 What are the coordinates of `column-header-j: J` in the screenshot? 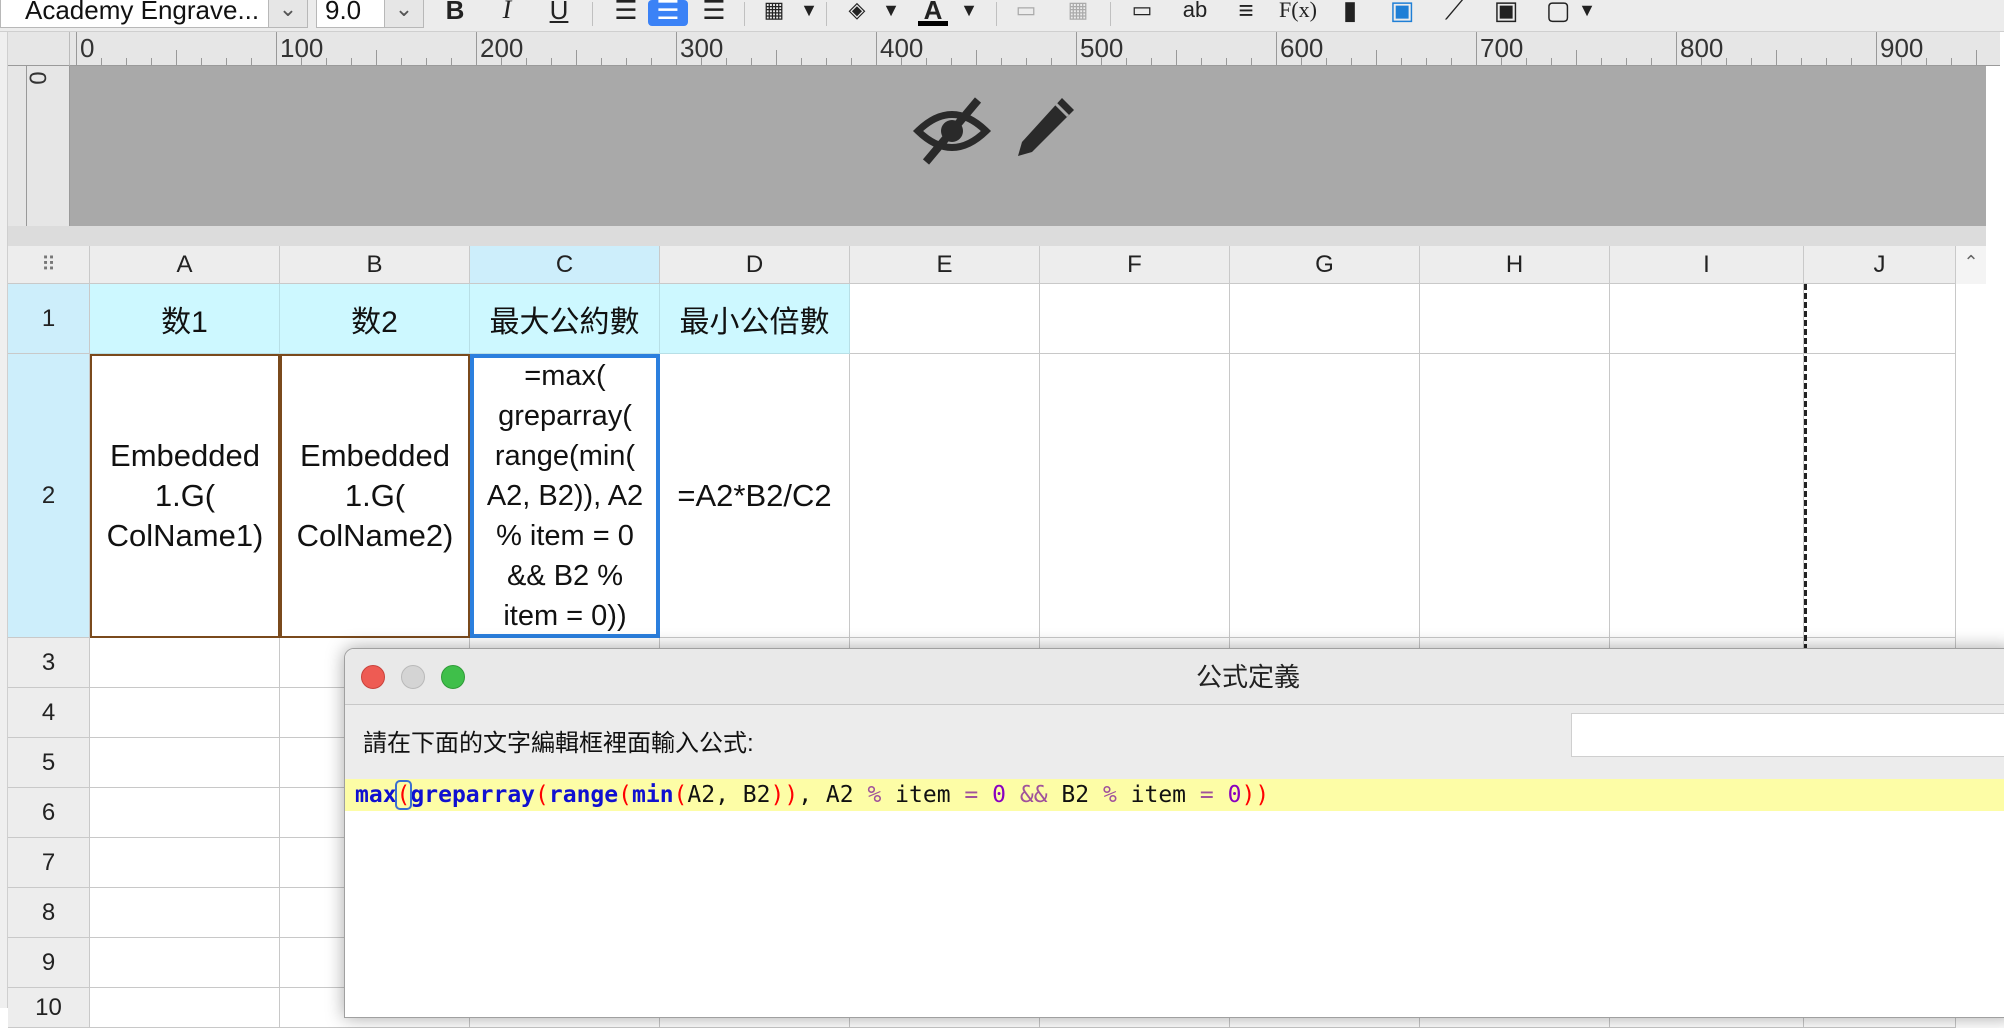 It's located at (1880, 265).